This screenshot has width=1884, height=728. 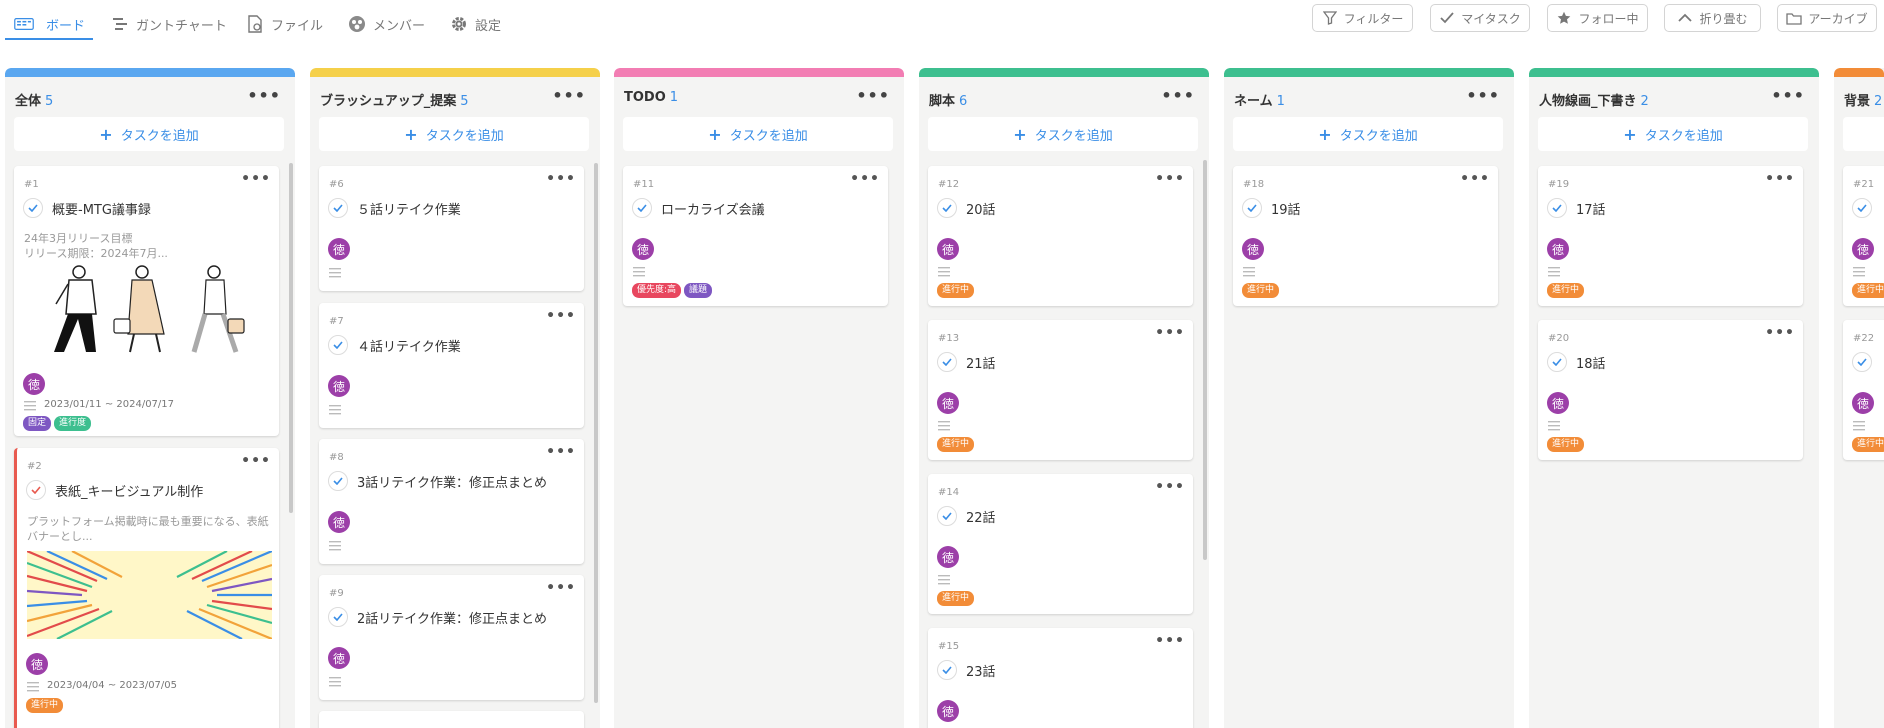 I want to click on task-card: #6 ••• ５話リテイク作業 徳, so click(x=451, y=228).